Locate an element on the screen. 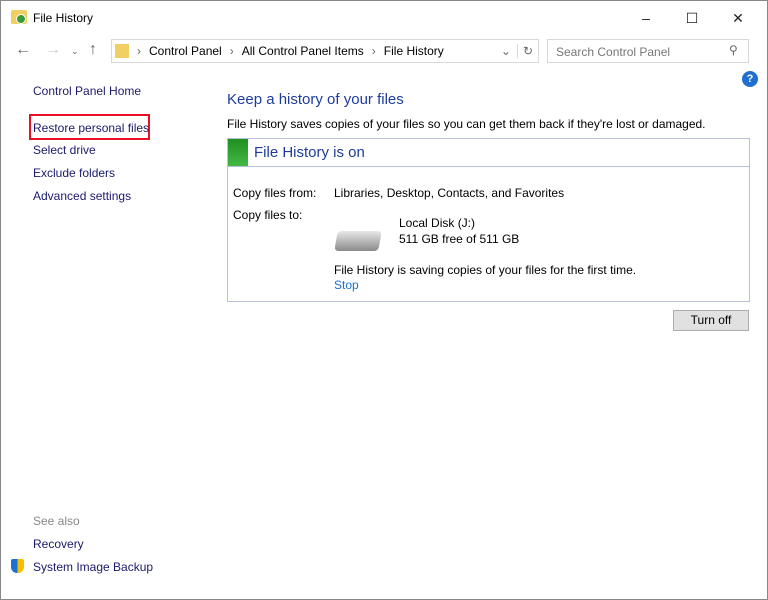  breadcrumb-control-panel: Control Panel is located at coordinates (185, 51).